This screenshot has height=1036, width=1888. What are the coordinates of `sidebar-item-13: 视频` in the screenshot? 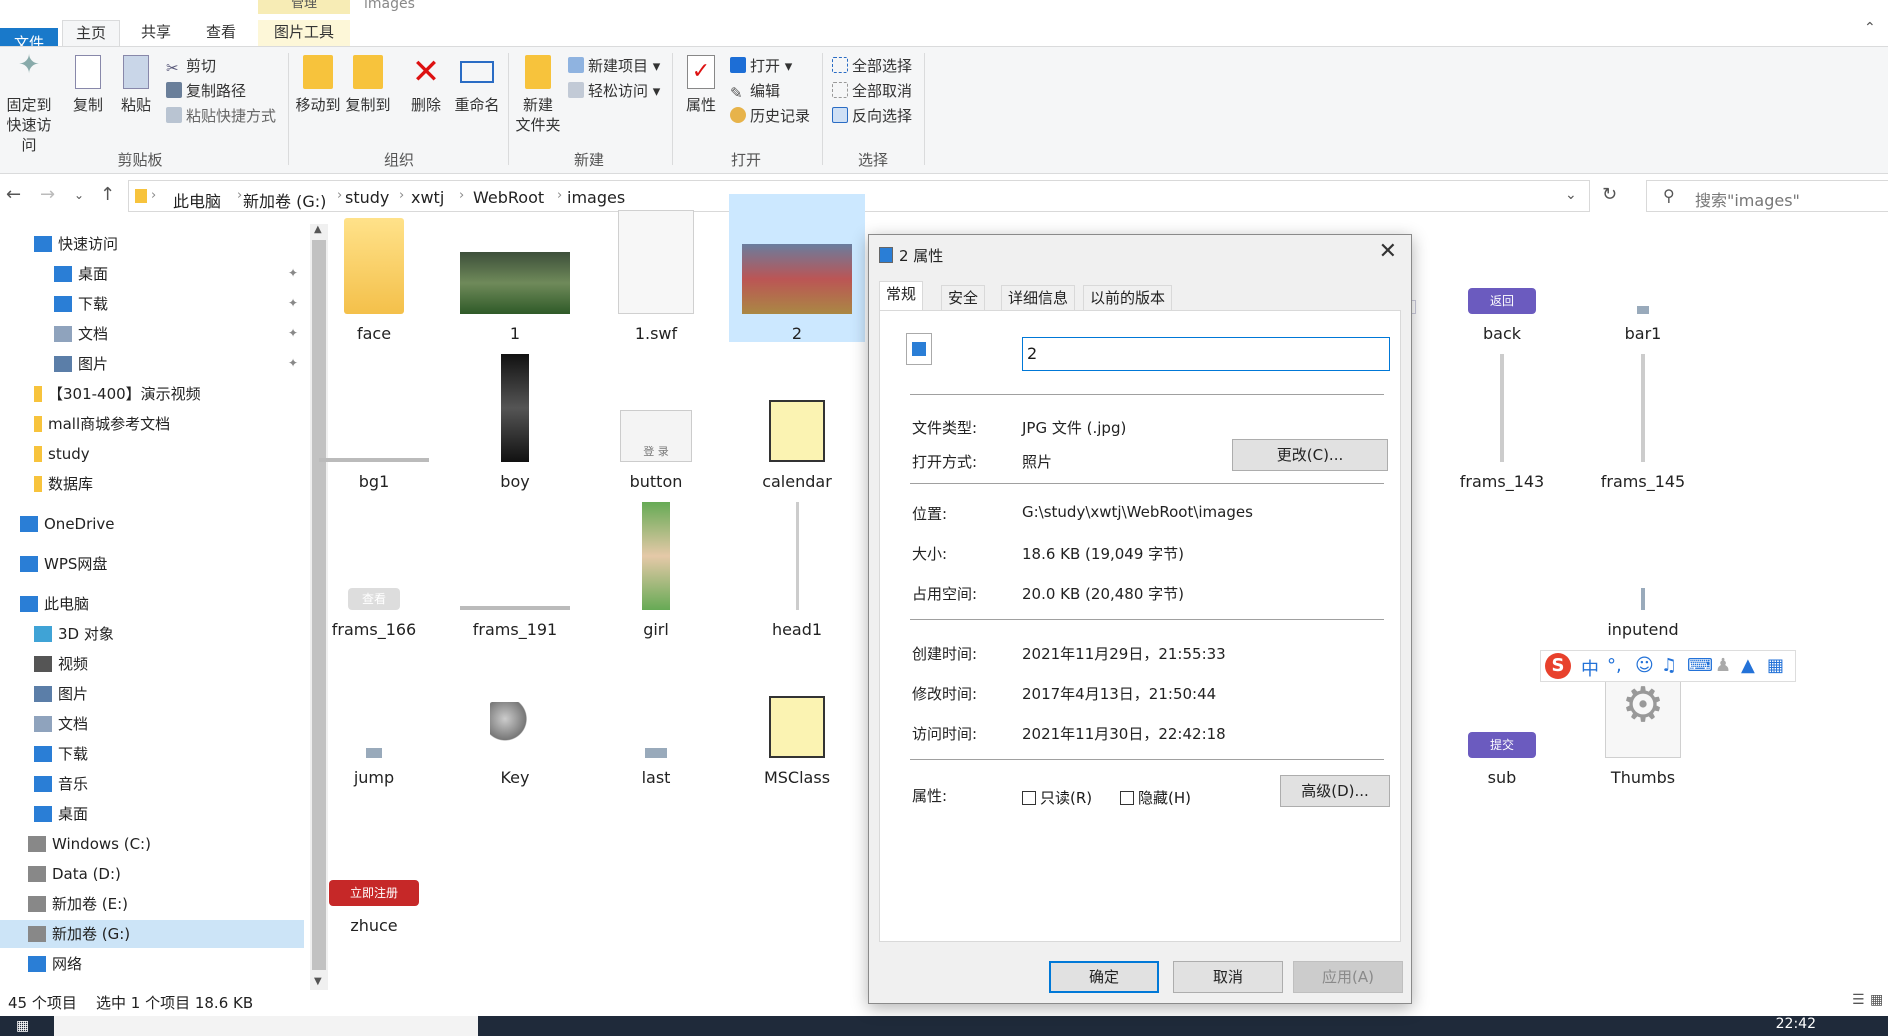 It's located at (61, 664).